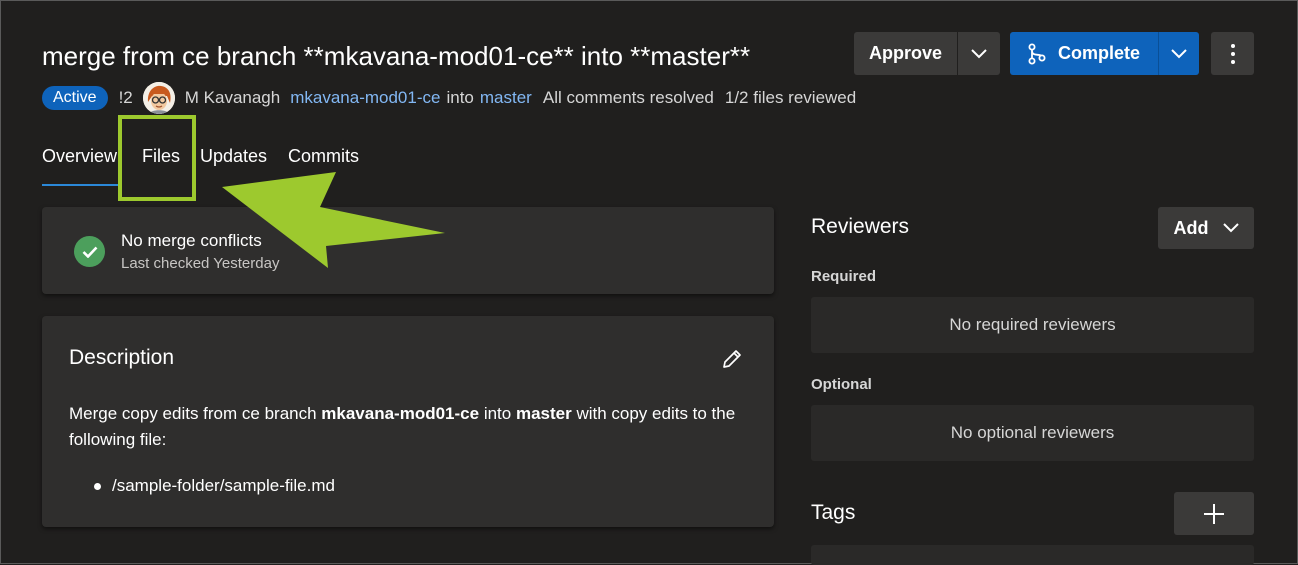 This screenshot has width=1298, height=565. I want to click on complete-dropdown-button, so click(1179, 53).